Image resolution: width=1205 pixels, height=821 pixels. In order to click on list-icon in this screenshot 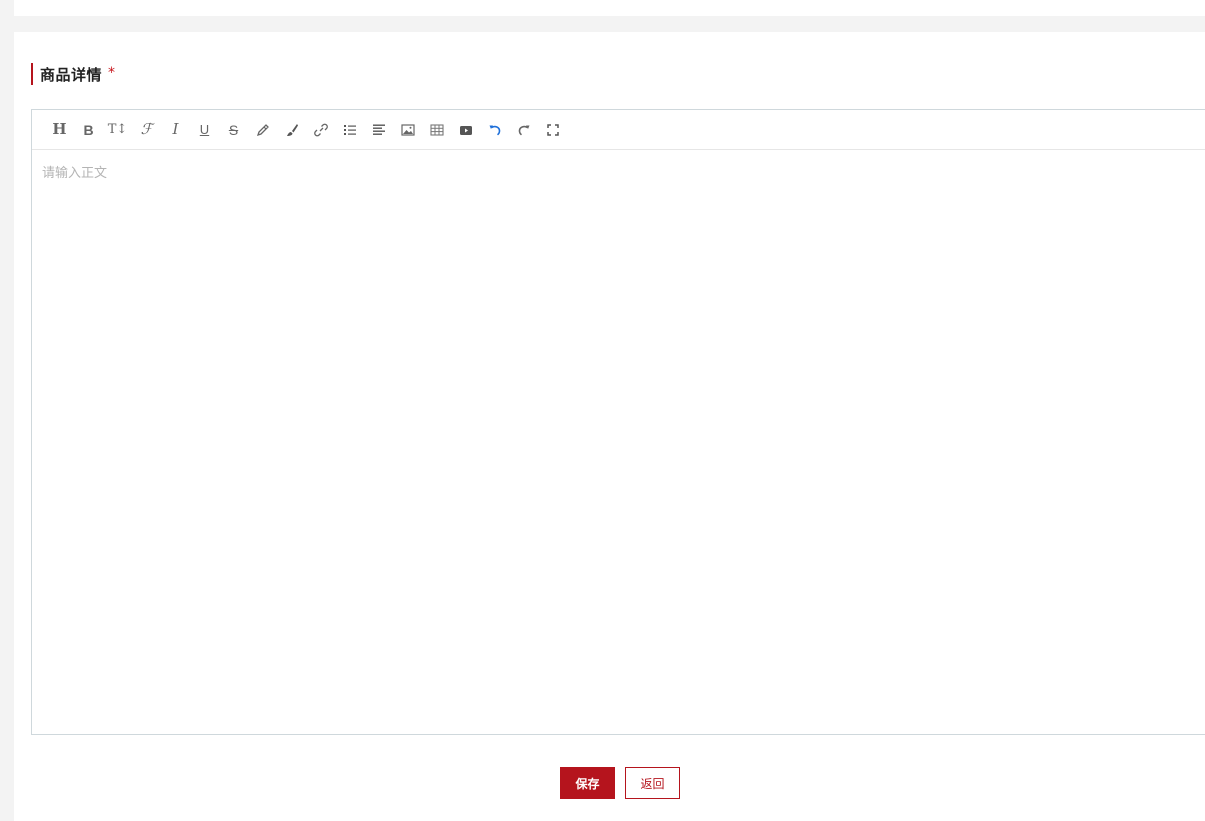, I will do `click(349, 130)`.